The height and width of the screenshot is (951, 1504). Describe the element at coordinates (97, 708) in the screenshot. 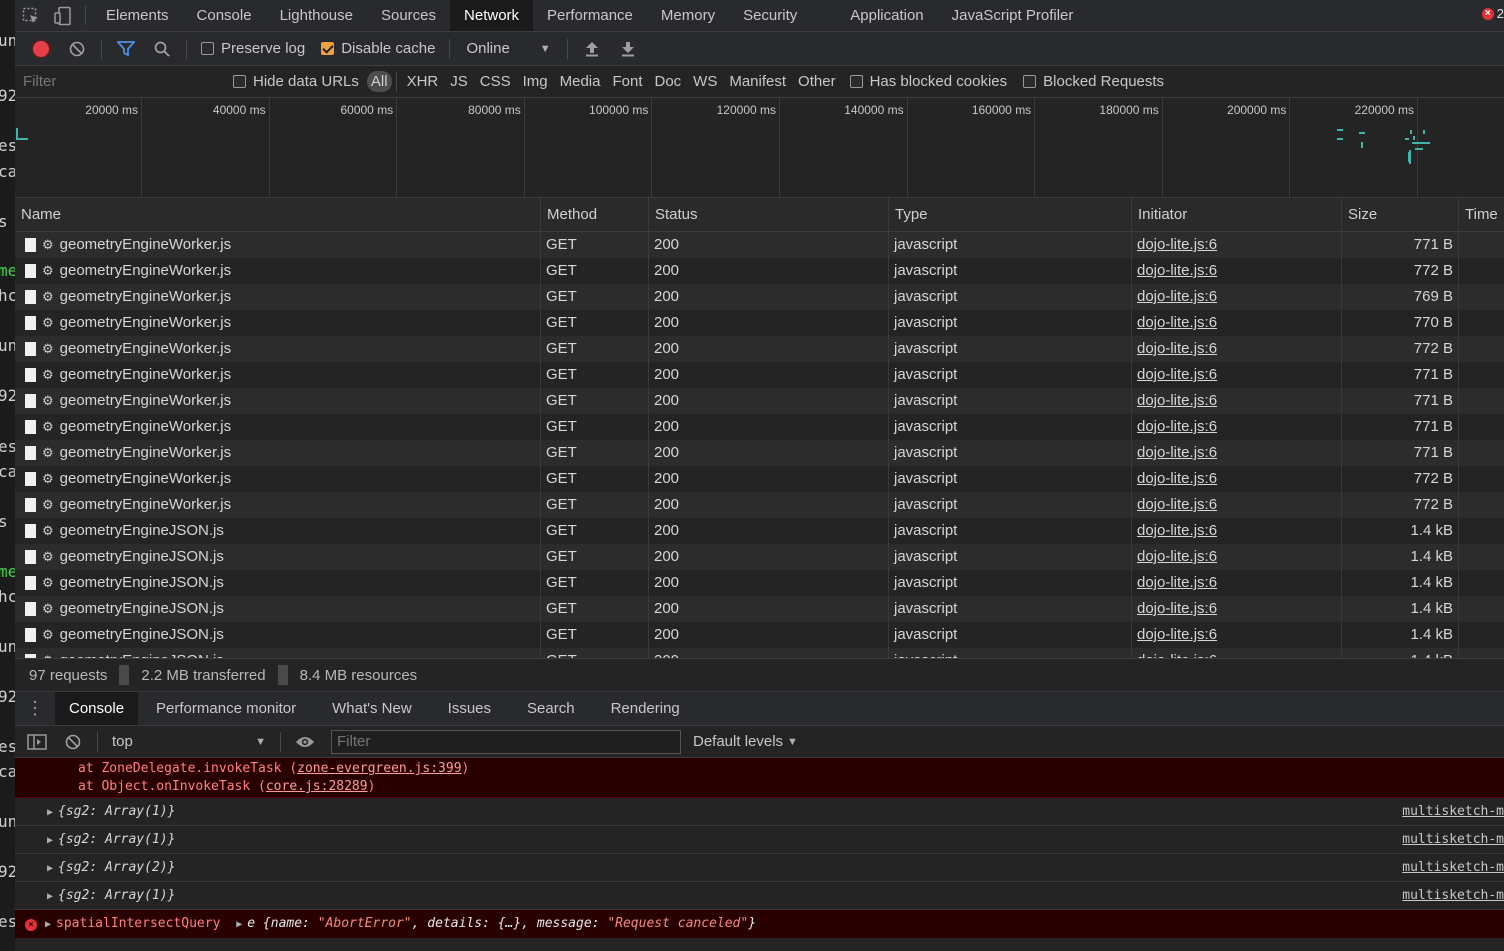

I see `drawer-tab-console: Console` at that location.